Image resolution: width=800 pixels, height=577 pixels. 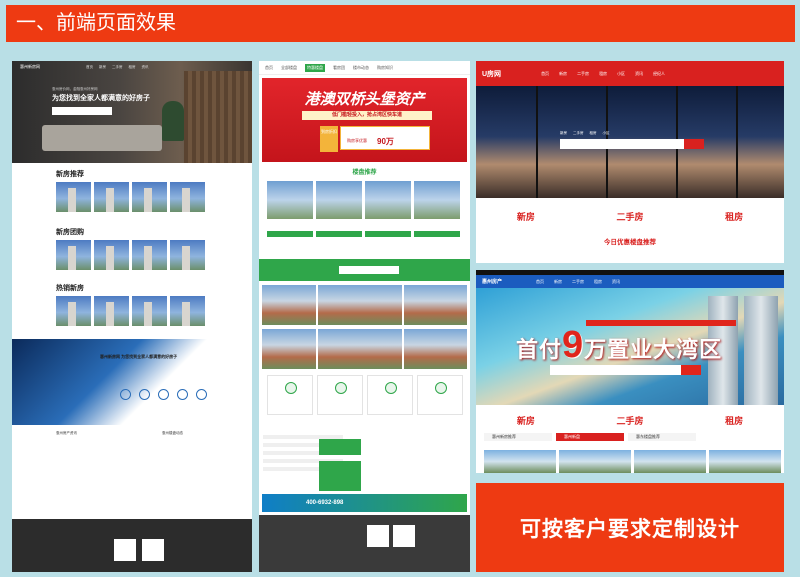 What do you see at coordinates (563, 133) in the screenshot?
I see `search-tab: 新房` at bounding box center [563, 133].